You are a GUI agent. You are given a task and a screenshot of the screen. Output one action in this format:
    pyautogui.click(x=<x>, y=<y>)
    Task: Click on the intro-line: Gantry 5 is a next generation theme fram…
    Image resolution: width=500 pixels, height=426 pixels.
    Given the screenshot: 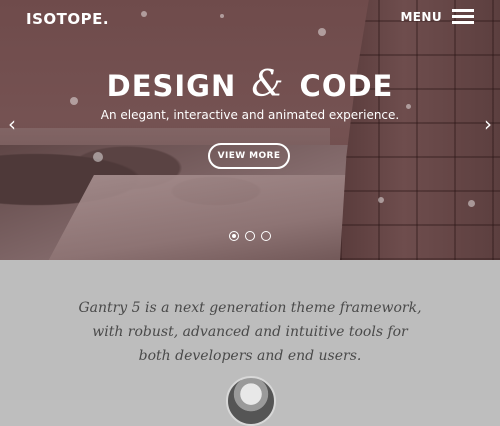 What is the action you would take?
    pyautogui.click(x=250, y=308)
    